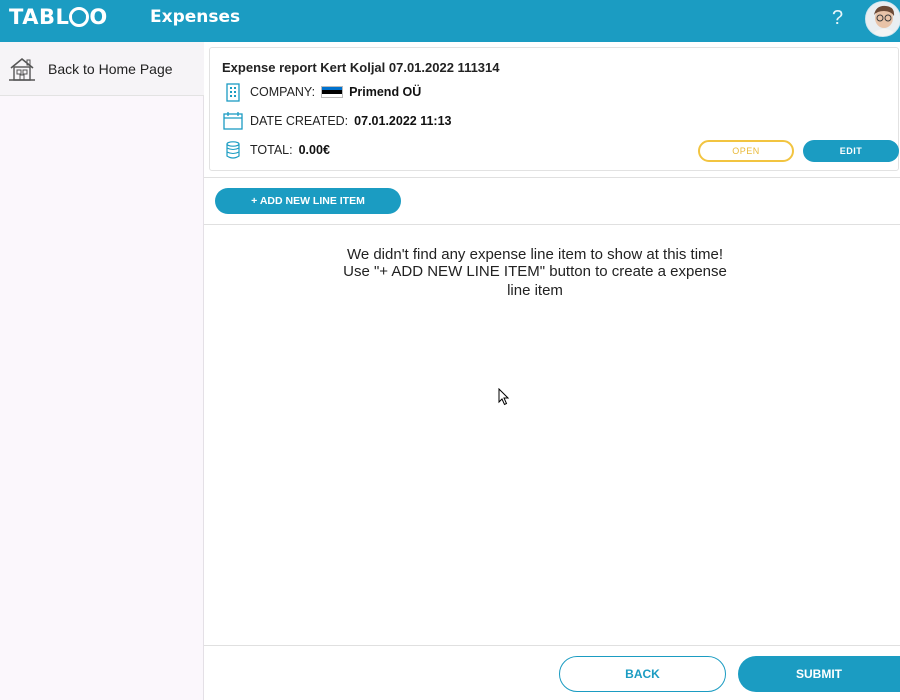  What do you see at coordinates (642, 674) in the screenshot?
I see `back-button: BACK` at bounding box center [642, 674].